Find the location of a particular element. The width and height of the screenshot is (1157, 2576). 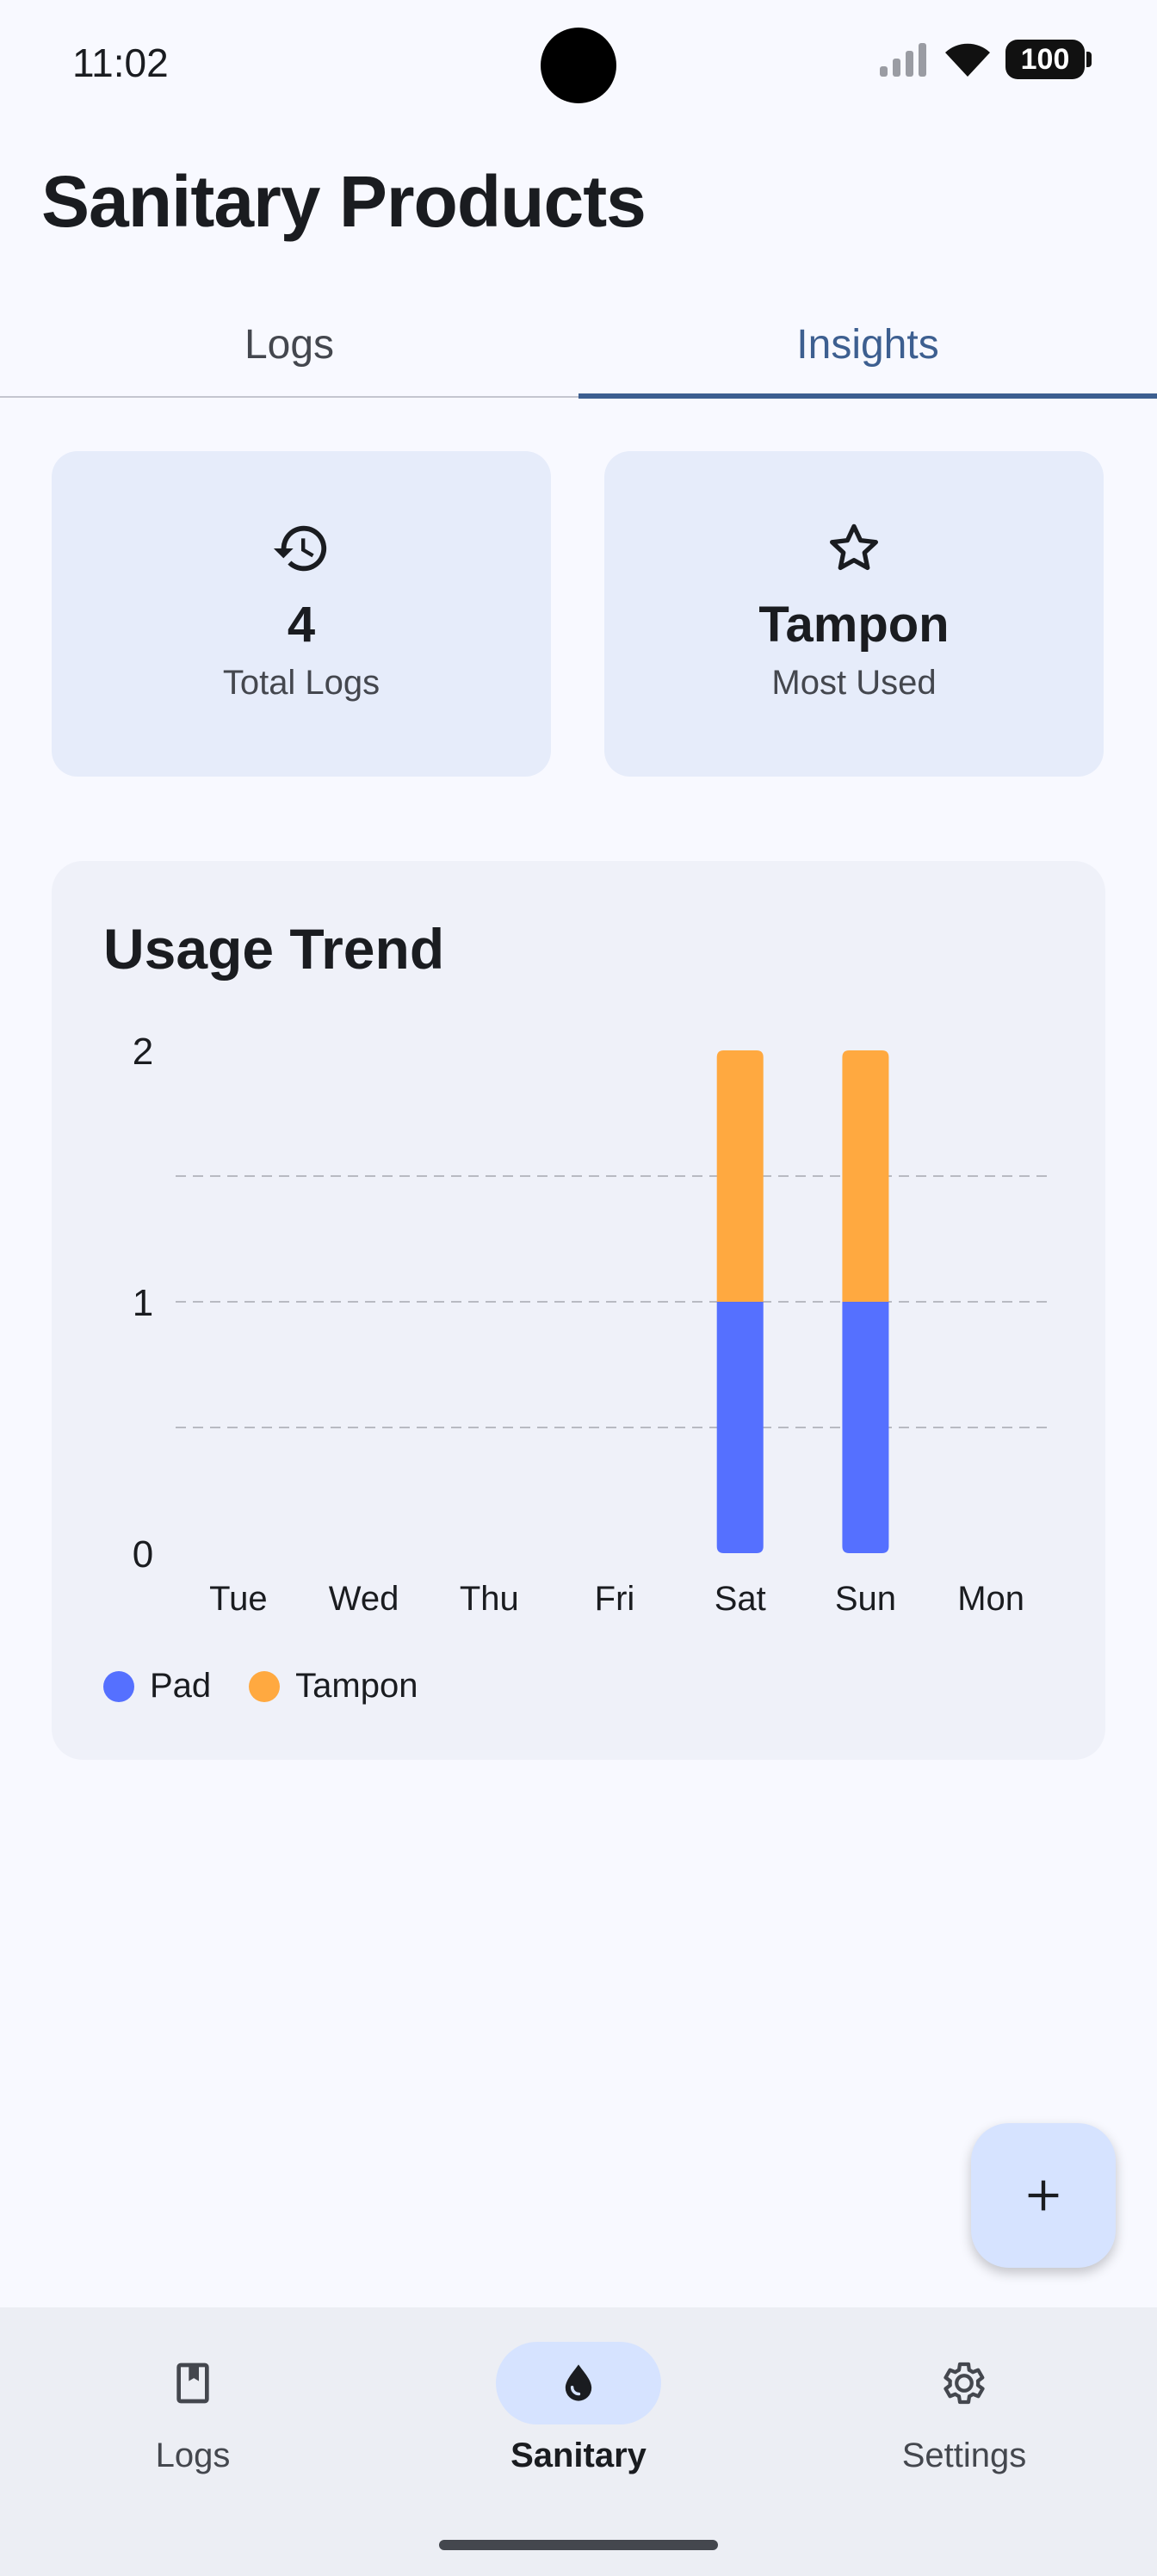

x-tick-label: Tue is located at coordinates (238, 1599).